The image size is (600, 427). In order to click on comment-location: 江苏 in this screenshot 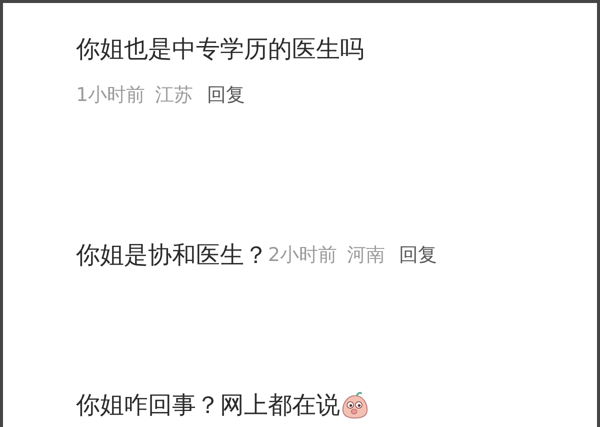, I will do `click(174, 95)`.